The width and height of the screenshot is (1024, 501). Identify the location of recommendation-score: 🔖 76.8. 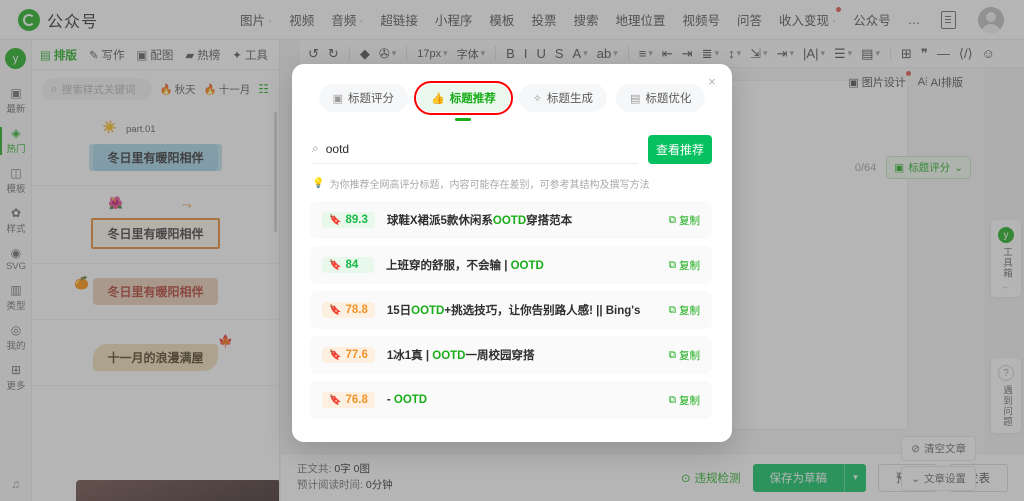
(348, 400).